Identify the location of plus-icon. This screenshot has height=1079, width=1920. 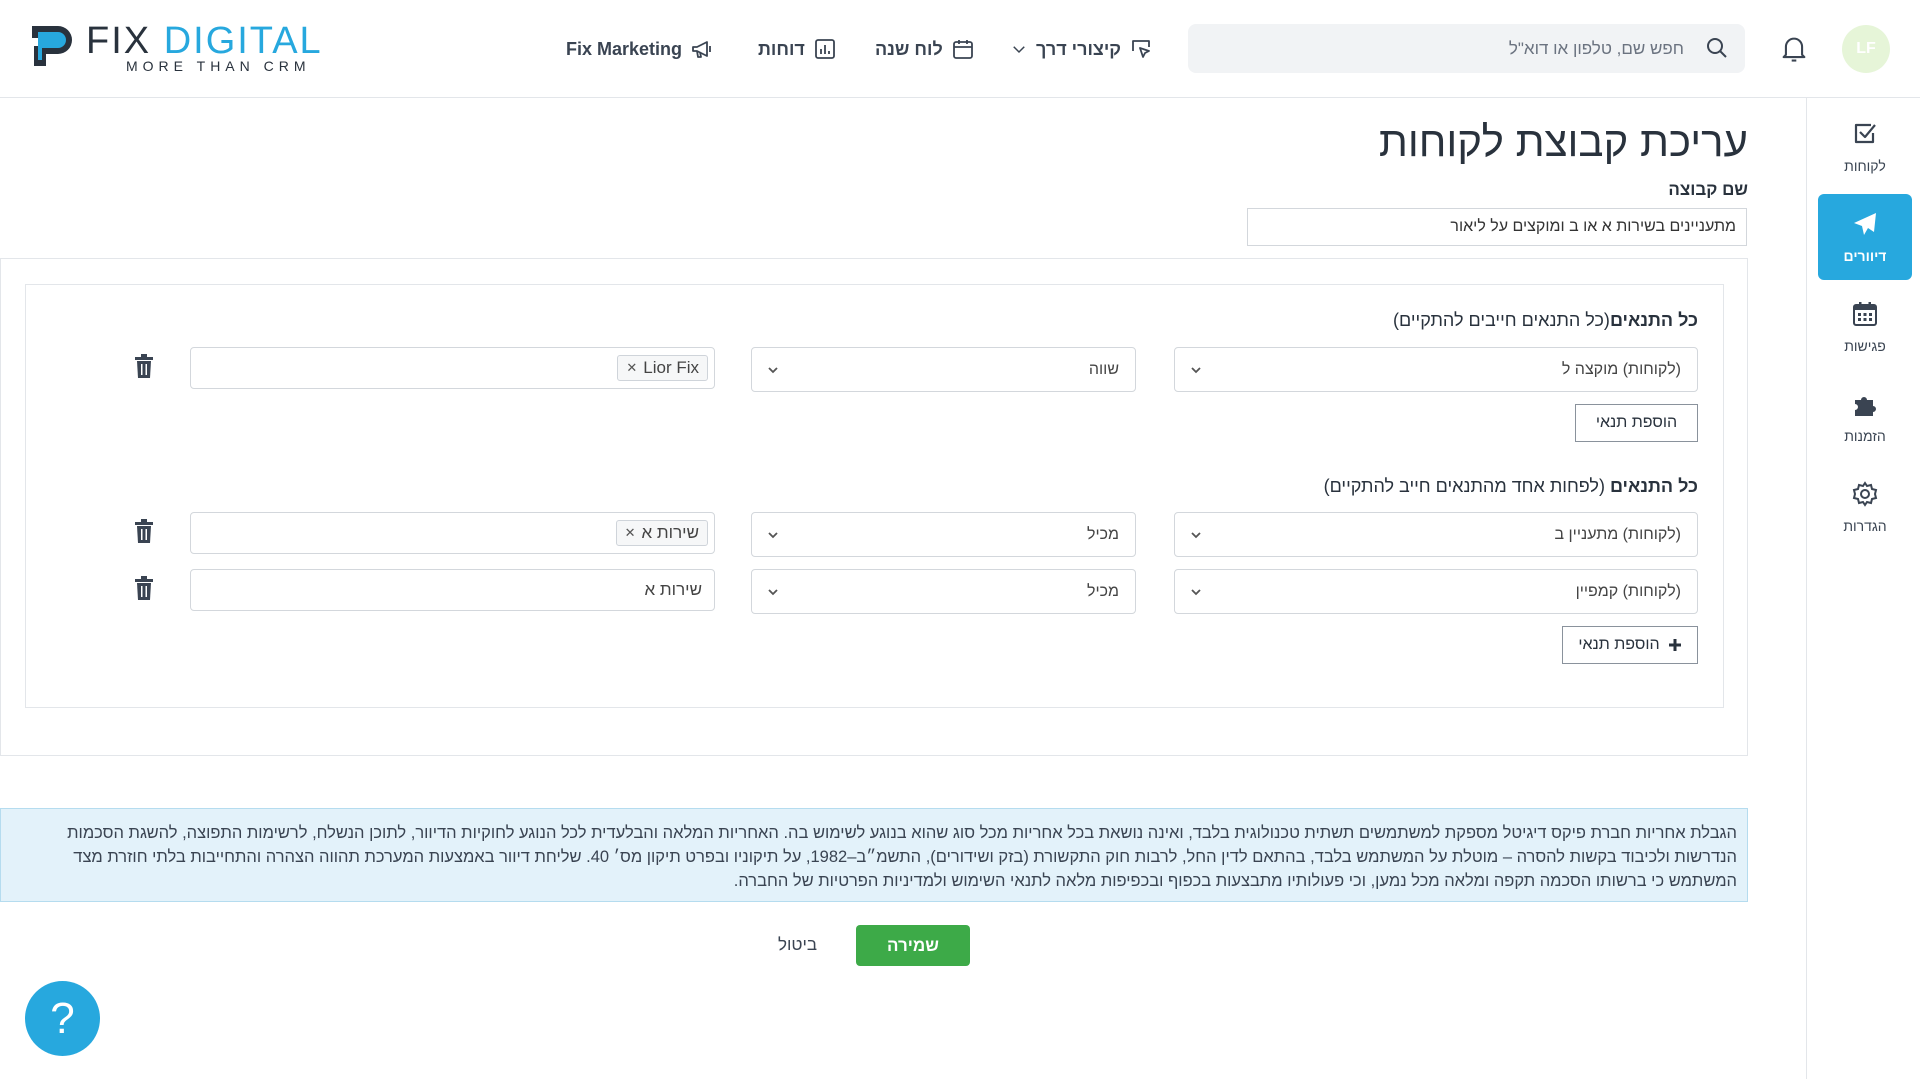
(1674, 645).